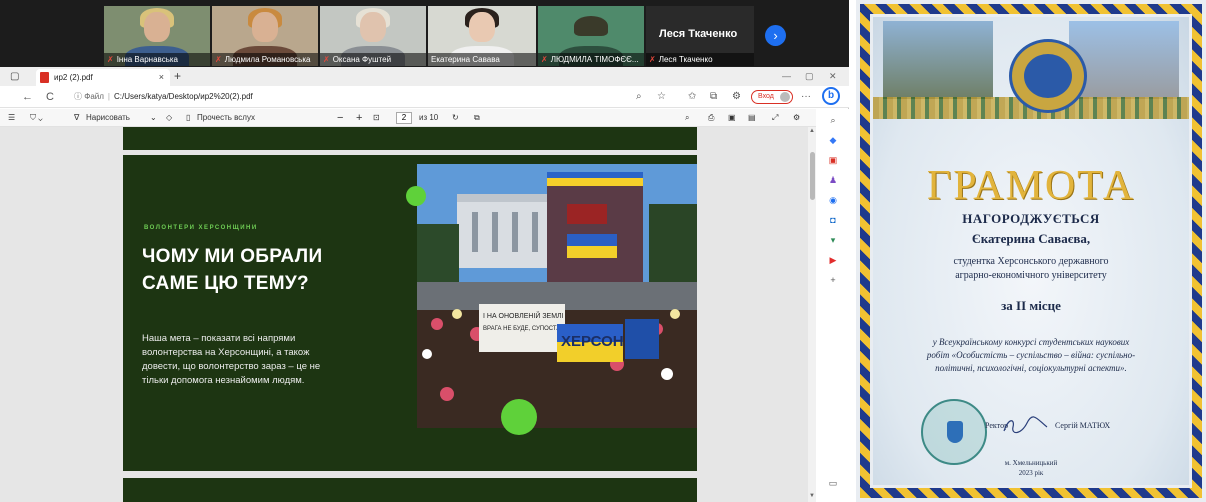  Describe the element at coordinates (833, 160) in the screenshot. I see `tools-icon: ▣` at that location.